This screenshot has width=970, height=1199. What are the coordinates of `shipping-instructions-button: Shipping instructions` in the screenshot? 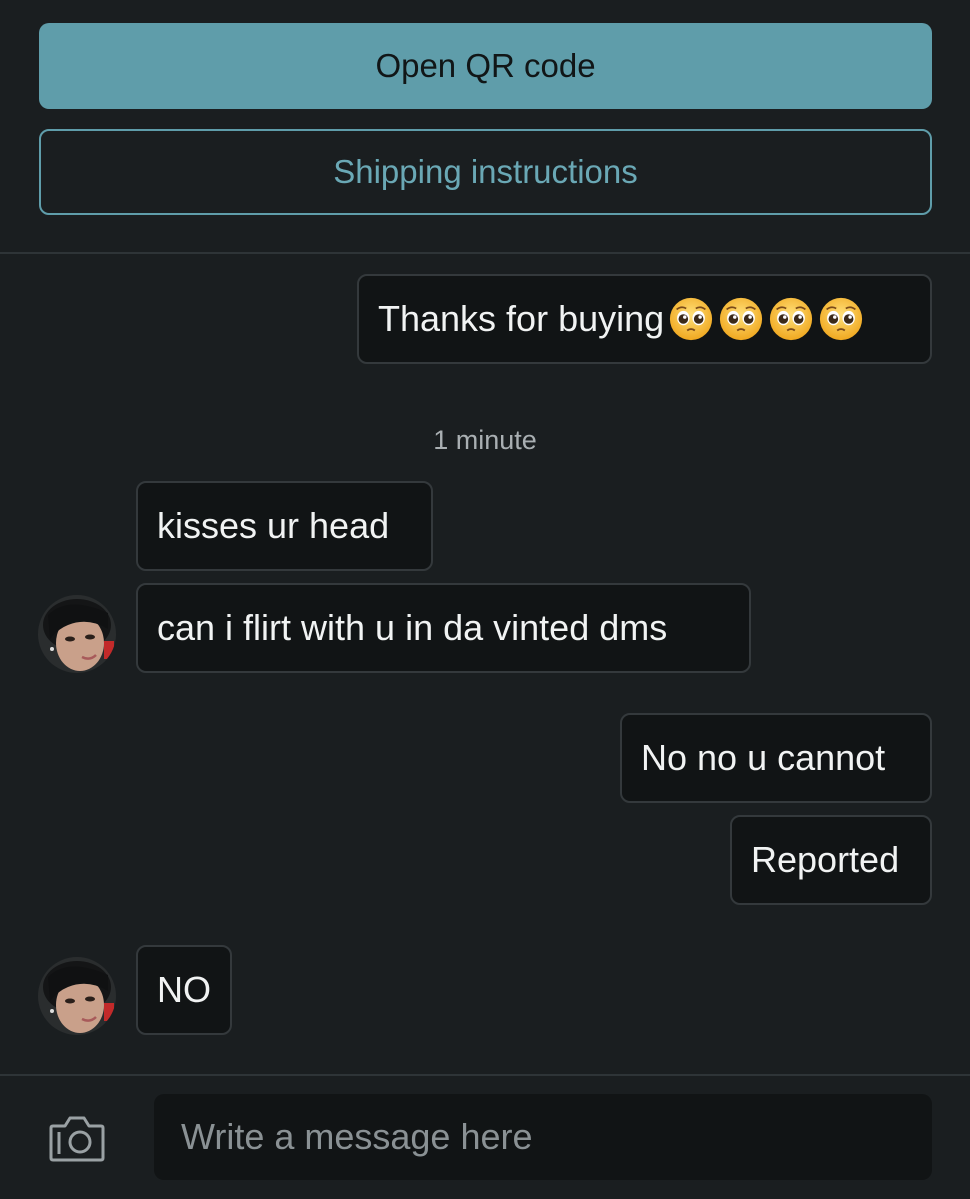 It's located at (485, 172).